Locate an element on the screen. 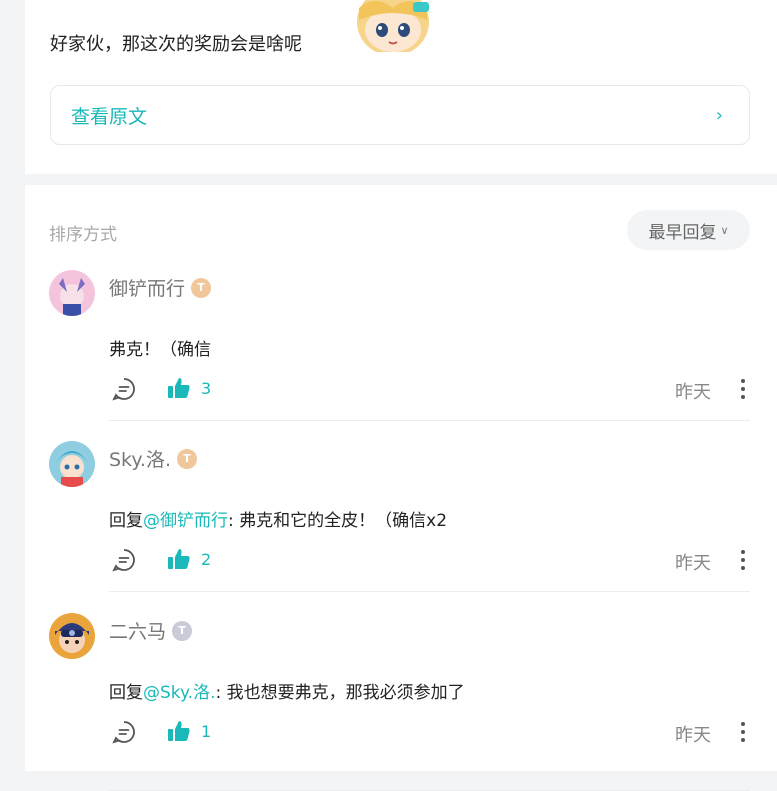  comment-text: 回复@御铲而行: 弗克和它的全皮！（确信x2 is located at coordinates (278, 521).